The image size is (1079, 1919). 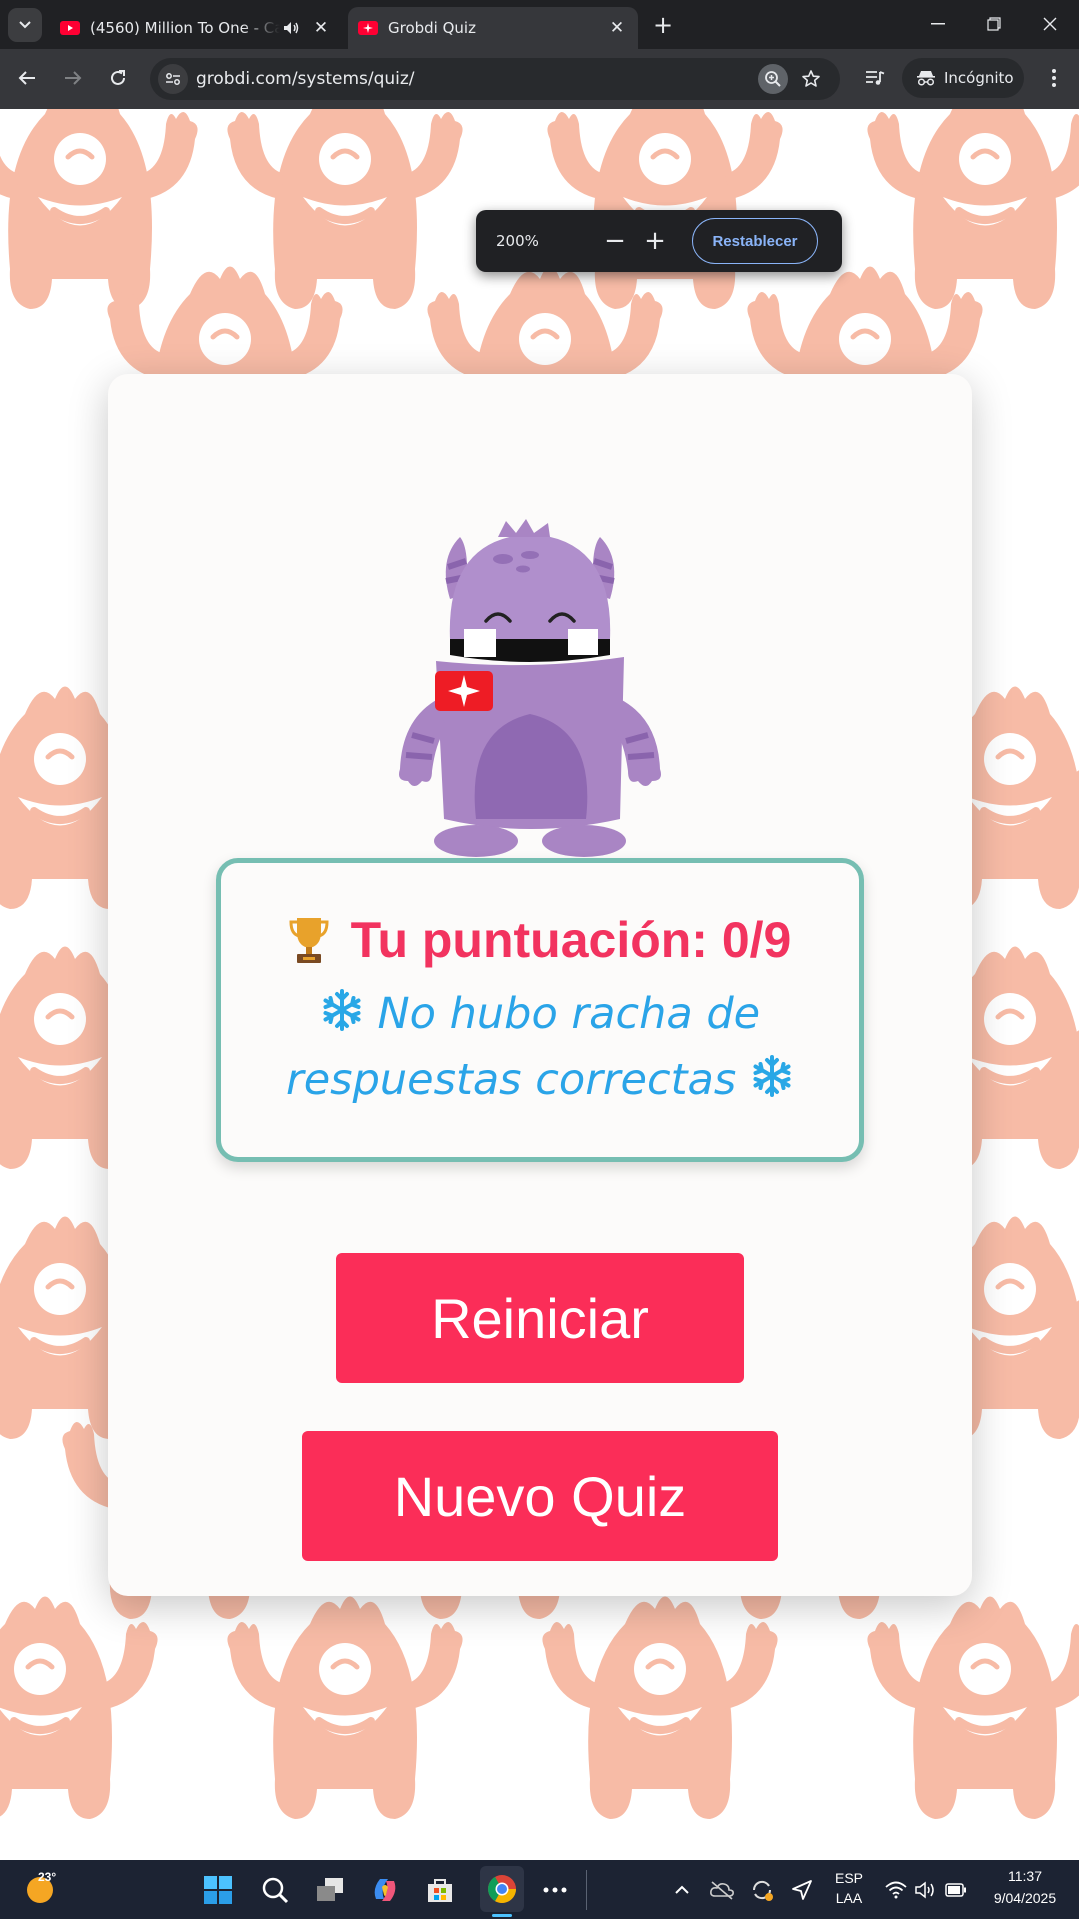 I want to click on zoom-reset-button: Restablecer, so click(x=755, y=241).